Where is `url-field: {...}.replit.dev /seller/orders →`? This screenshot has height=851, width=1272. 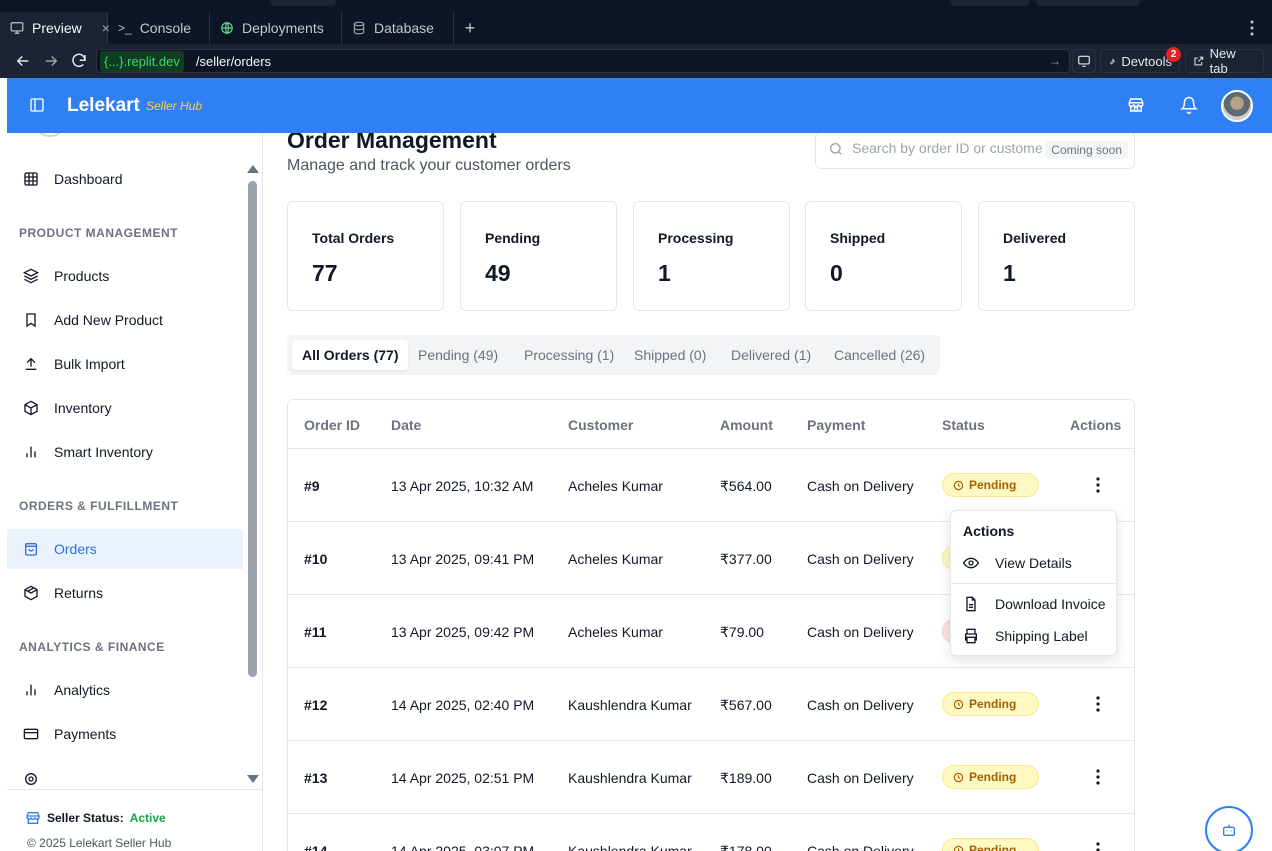
url-field: {...}.replit.dev /seller/orders → is located at coordinates (583, 61).